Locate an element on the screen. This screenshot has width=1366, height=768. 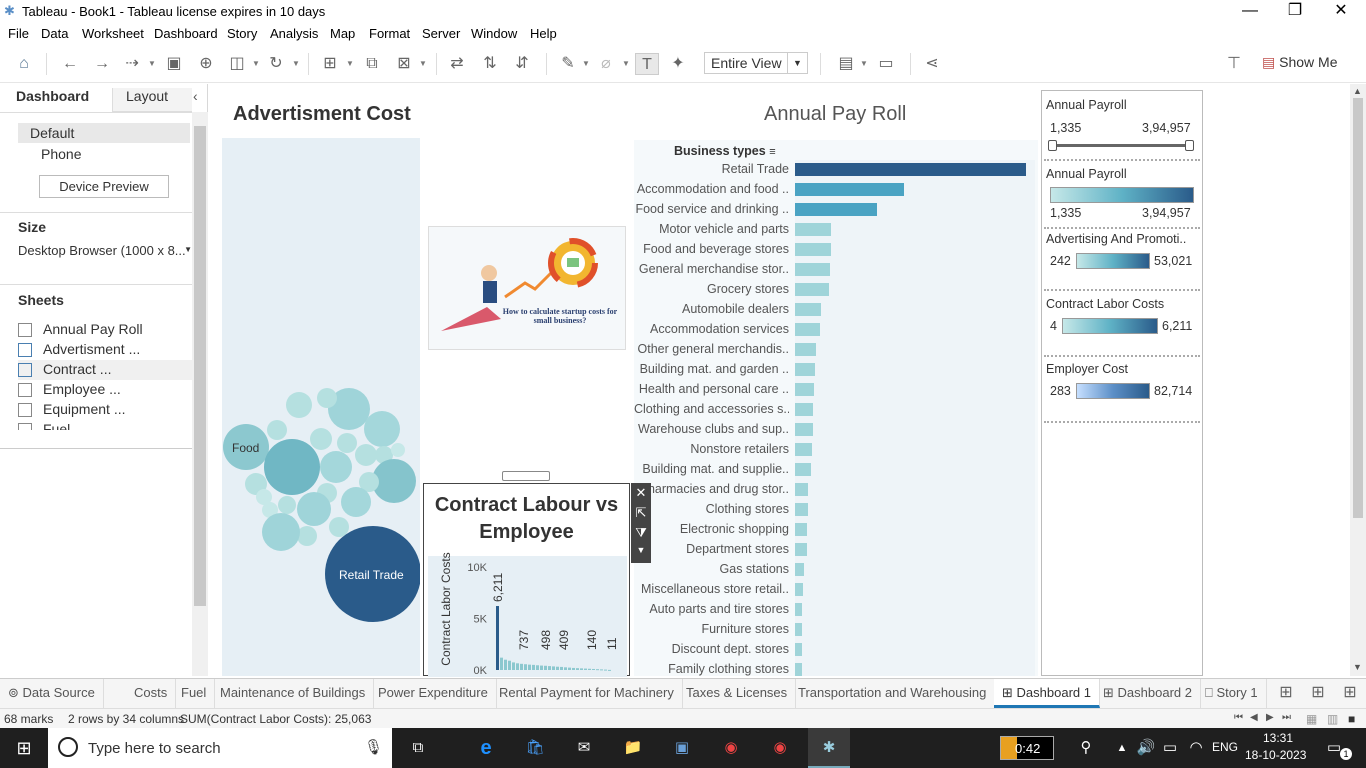
new-dashboard-tab-icon: ⊞ is located at coordinates (1318, 693).